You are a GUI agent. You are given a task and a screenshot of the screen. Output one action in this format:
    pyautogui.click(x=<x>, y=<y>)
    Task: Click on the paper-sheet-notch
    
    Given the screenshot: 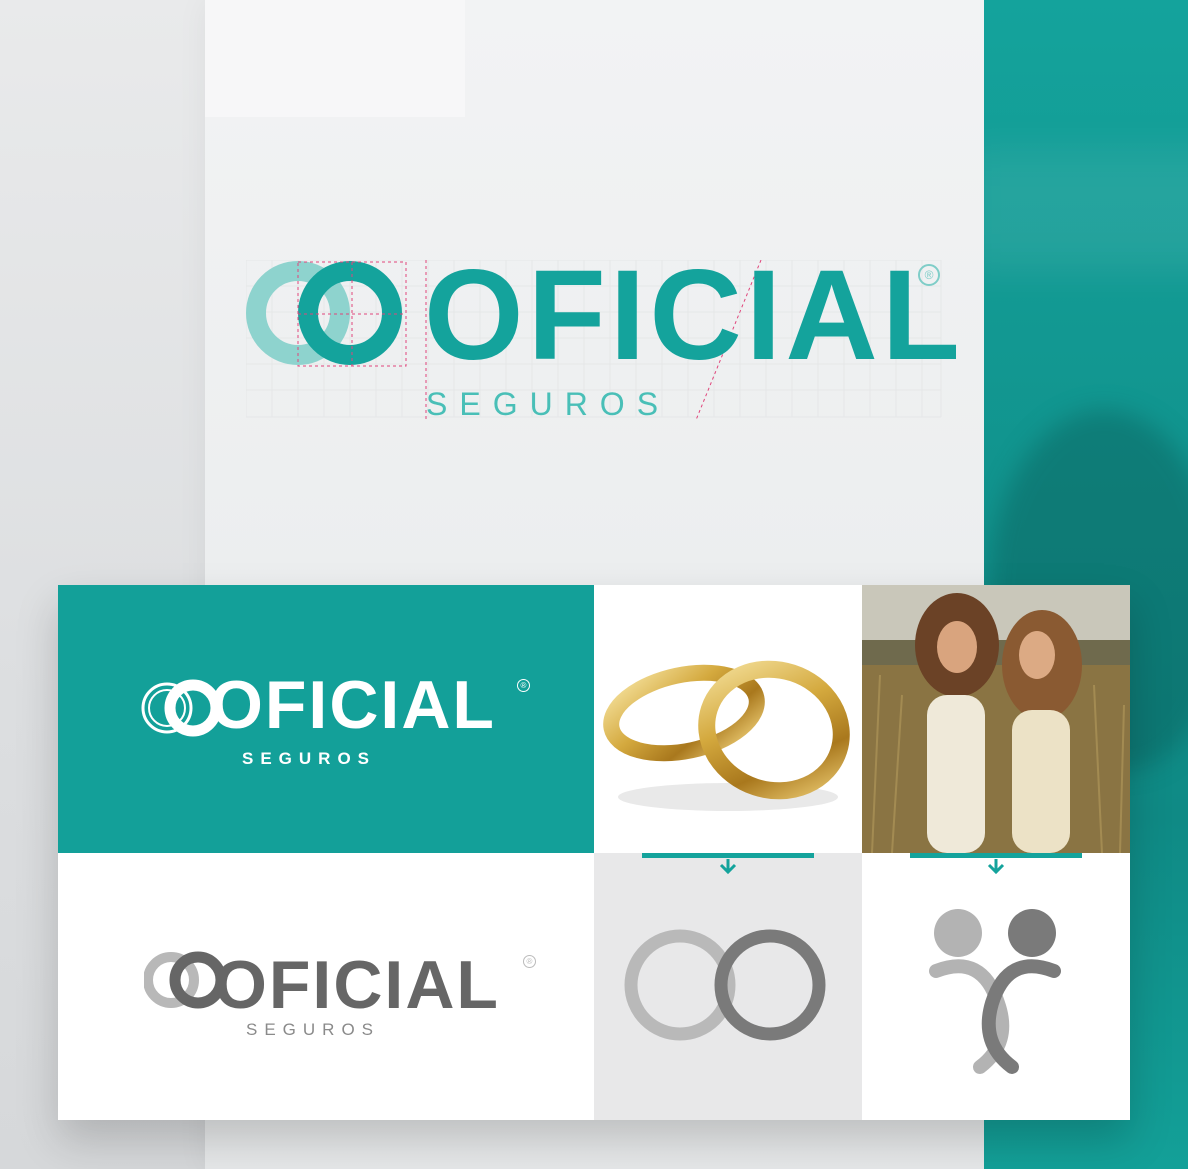 What is the action you would take?
    pyautogui.click(x=335, y=58)
    